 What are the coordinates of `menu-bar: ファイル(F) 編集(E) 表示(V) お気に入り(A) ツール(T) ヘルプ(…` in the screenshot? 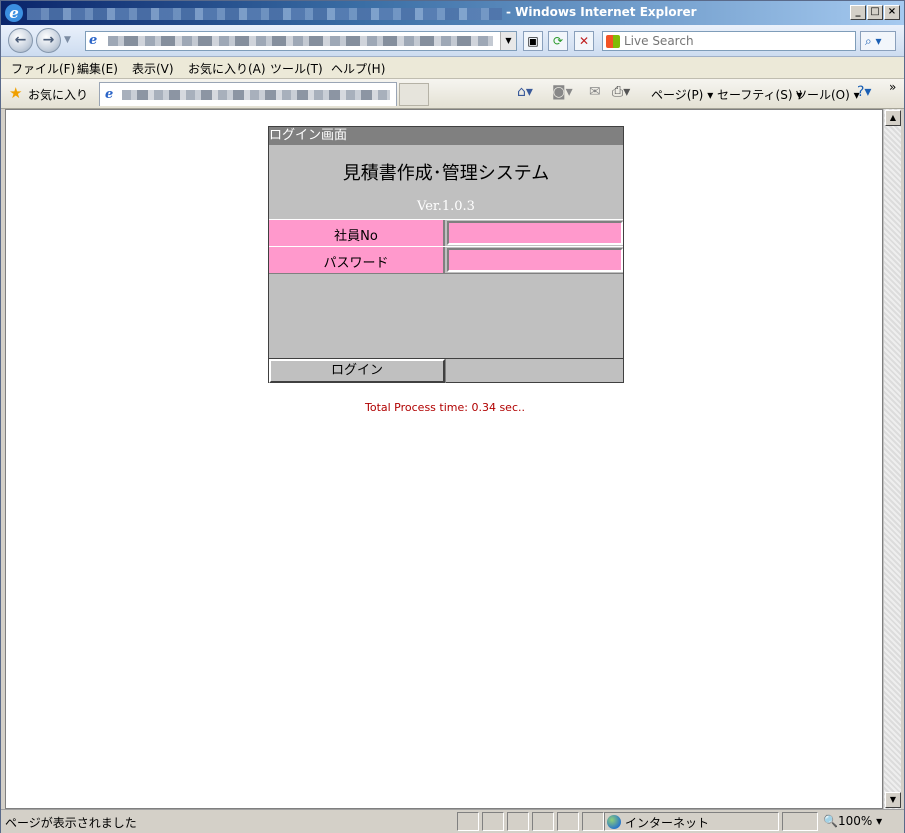 It's located at (452, 68).